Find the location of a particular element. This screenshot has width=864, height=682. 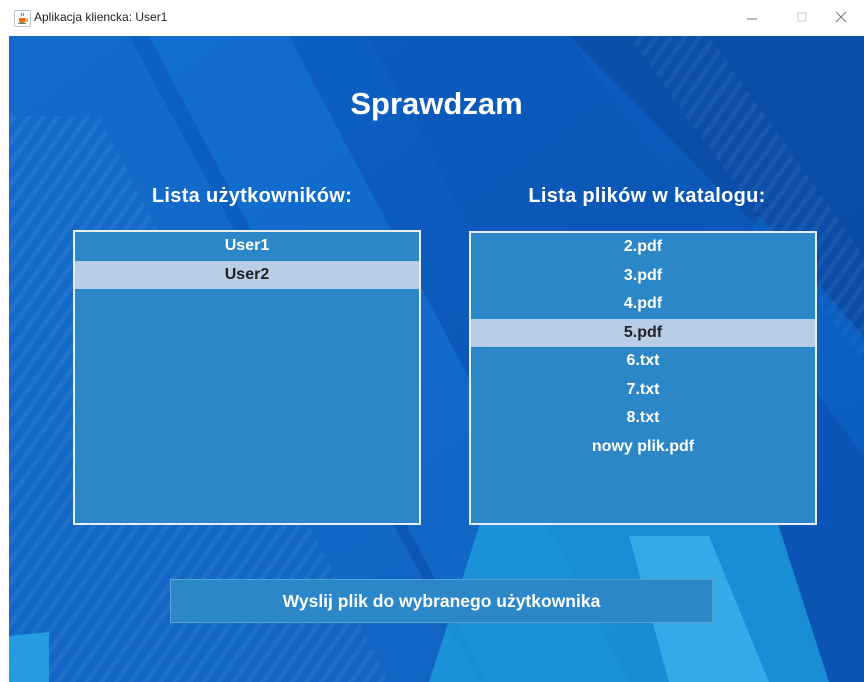

file-list-item: 3.pdf is located at coordinates (643, 276).